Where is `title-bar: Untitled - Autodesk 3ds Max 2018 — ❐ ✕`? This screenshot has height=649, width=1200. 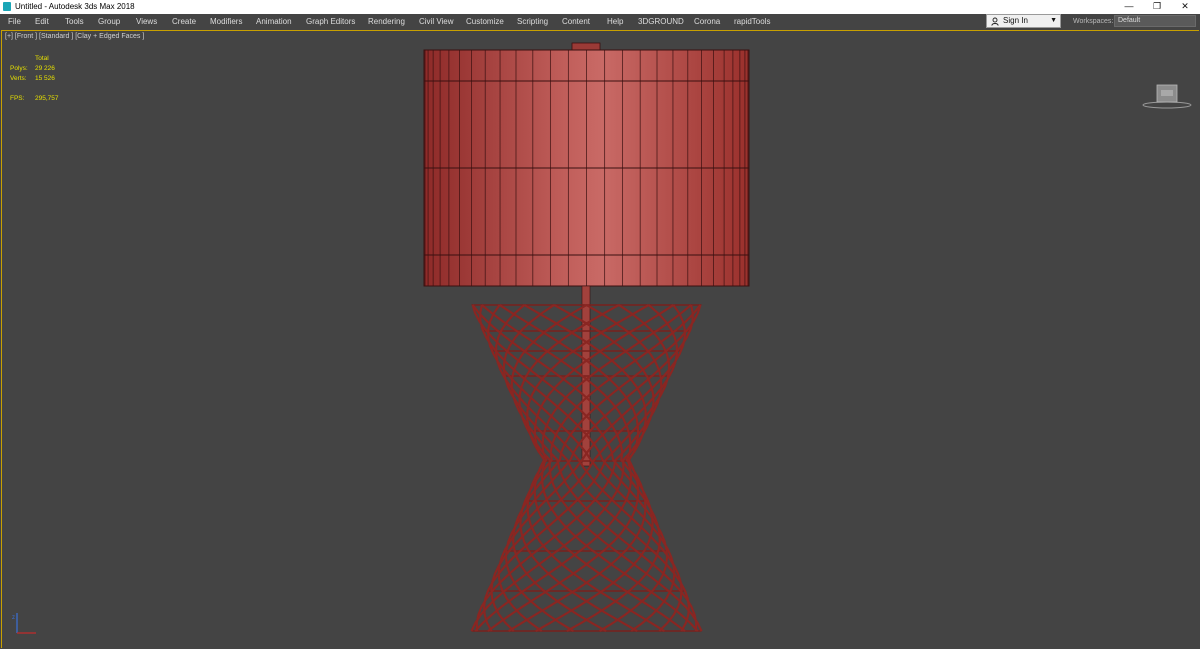
title-bar: Untitled - Autodesk 3ds Max 2018 — ❐ ✕ is located at coordinates (600, 7).